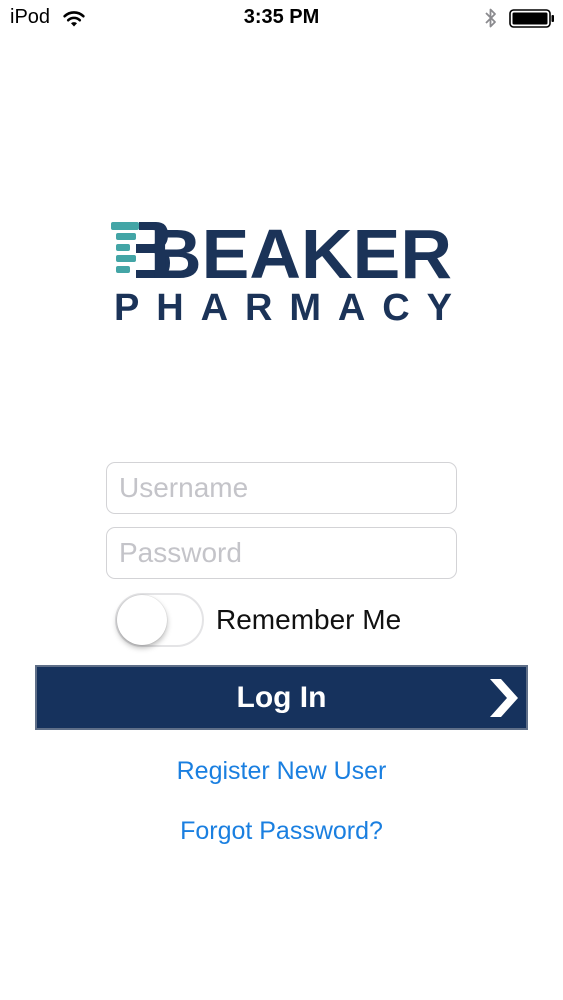  What do you see at coordinates (281, 488) in the screenshot?
I see `username-input` at bounding box center [281, 488].